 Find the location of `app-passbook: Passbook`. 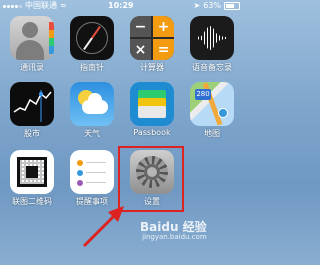

app-passbook: Passbook is located at coordinates (152, 109).